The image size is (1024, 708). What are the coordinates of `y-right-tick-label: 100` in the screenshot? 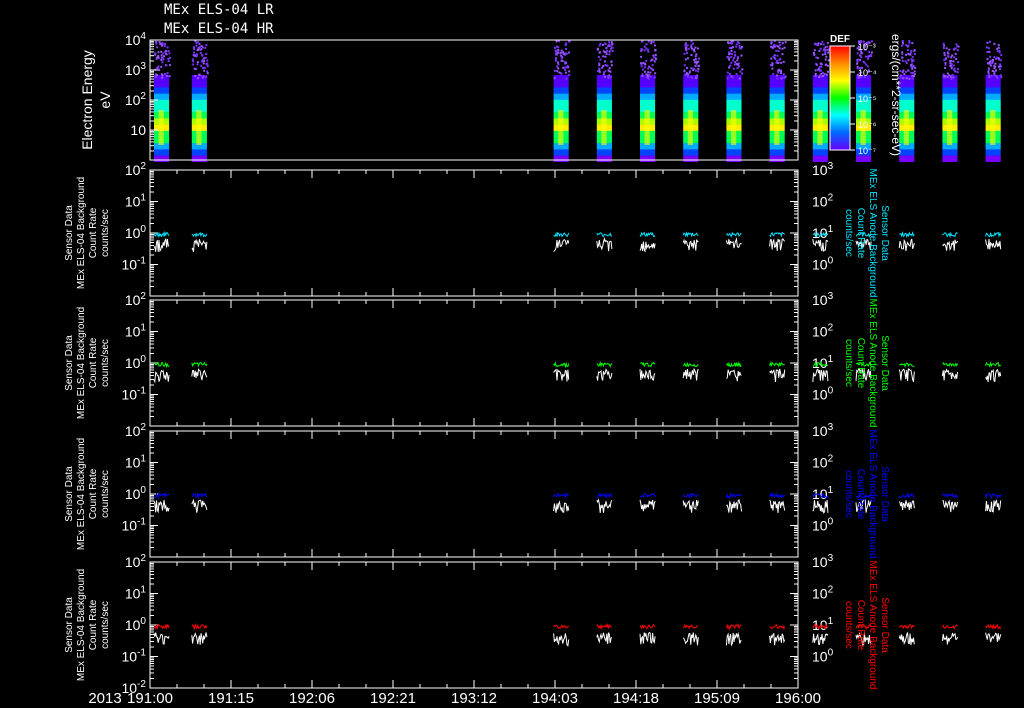 It's located at (823, 264).